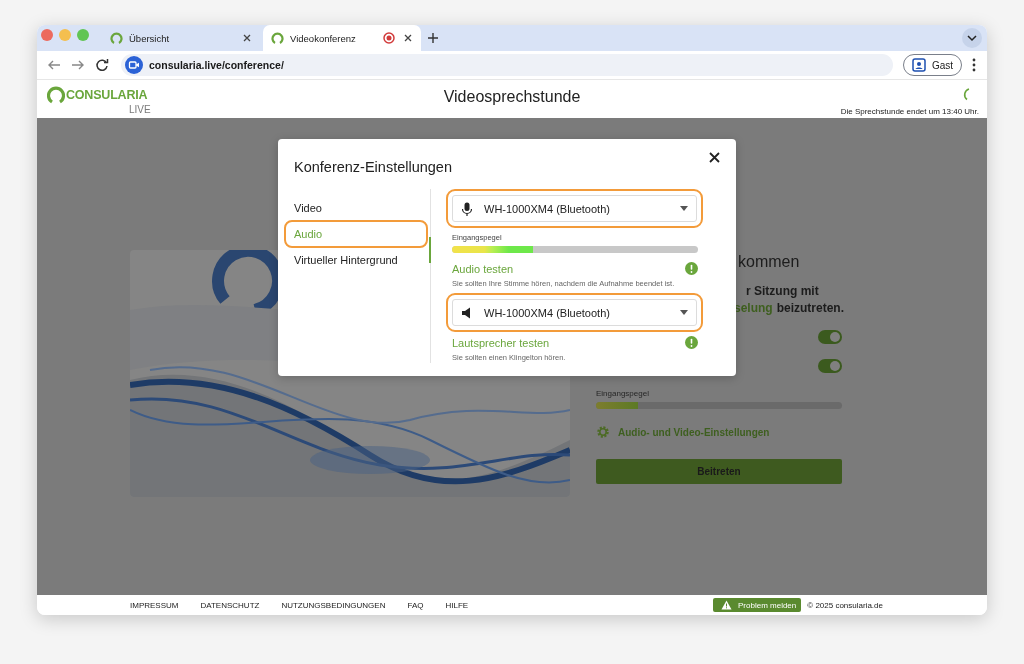 This screenshot has height=664, width=1024. Describe the element at coordinates (783, 291) in the screenshot. I see `join-text: r Sitzung mit` at that location.